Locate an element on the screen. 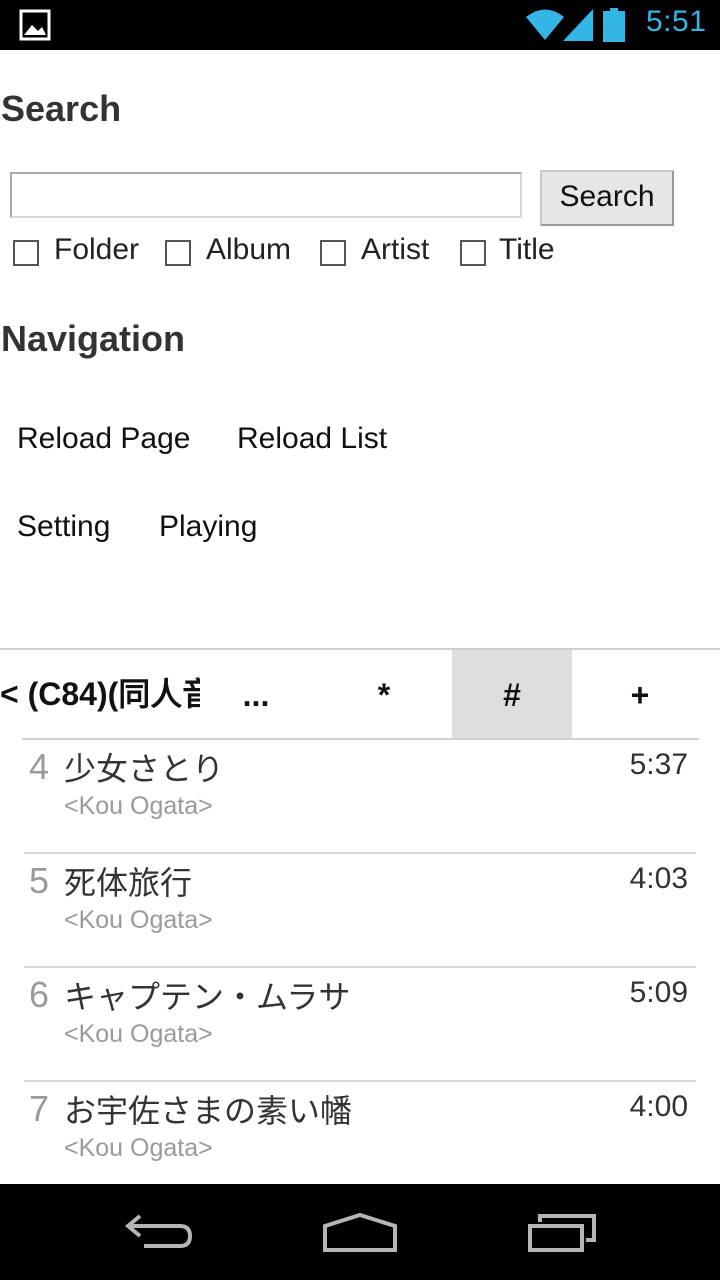  wifi-icon is located at coordinates (545, 26).